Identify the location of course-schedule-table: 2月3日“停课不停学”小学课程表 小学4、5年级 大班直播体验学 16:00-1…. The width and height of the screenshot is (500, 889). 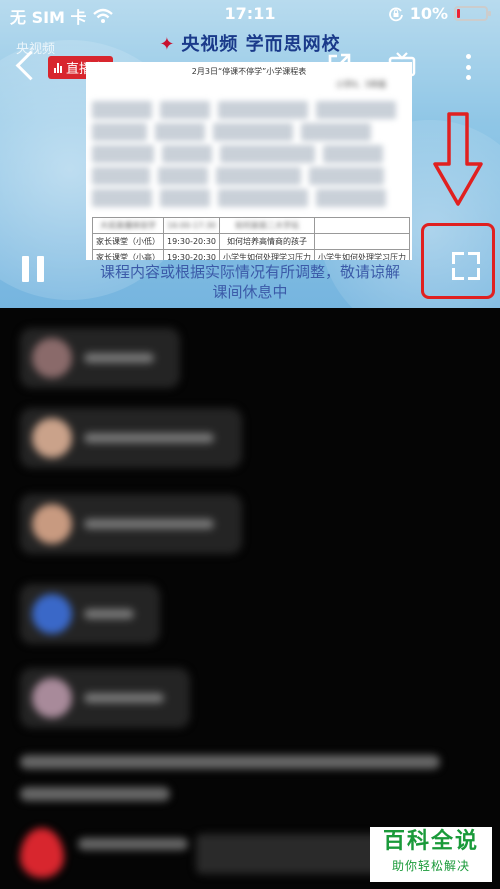
(249, 161).